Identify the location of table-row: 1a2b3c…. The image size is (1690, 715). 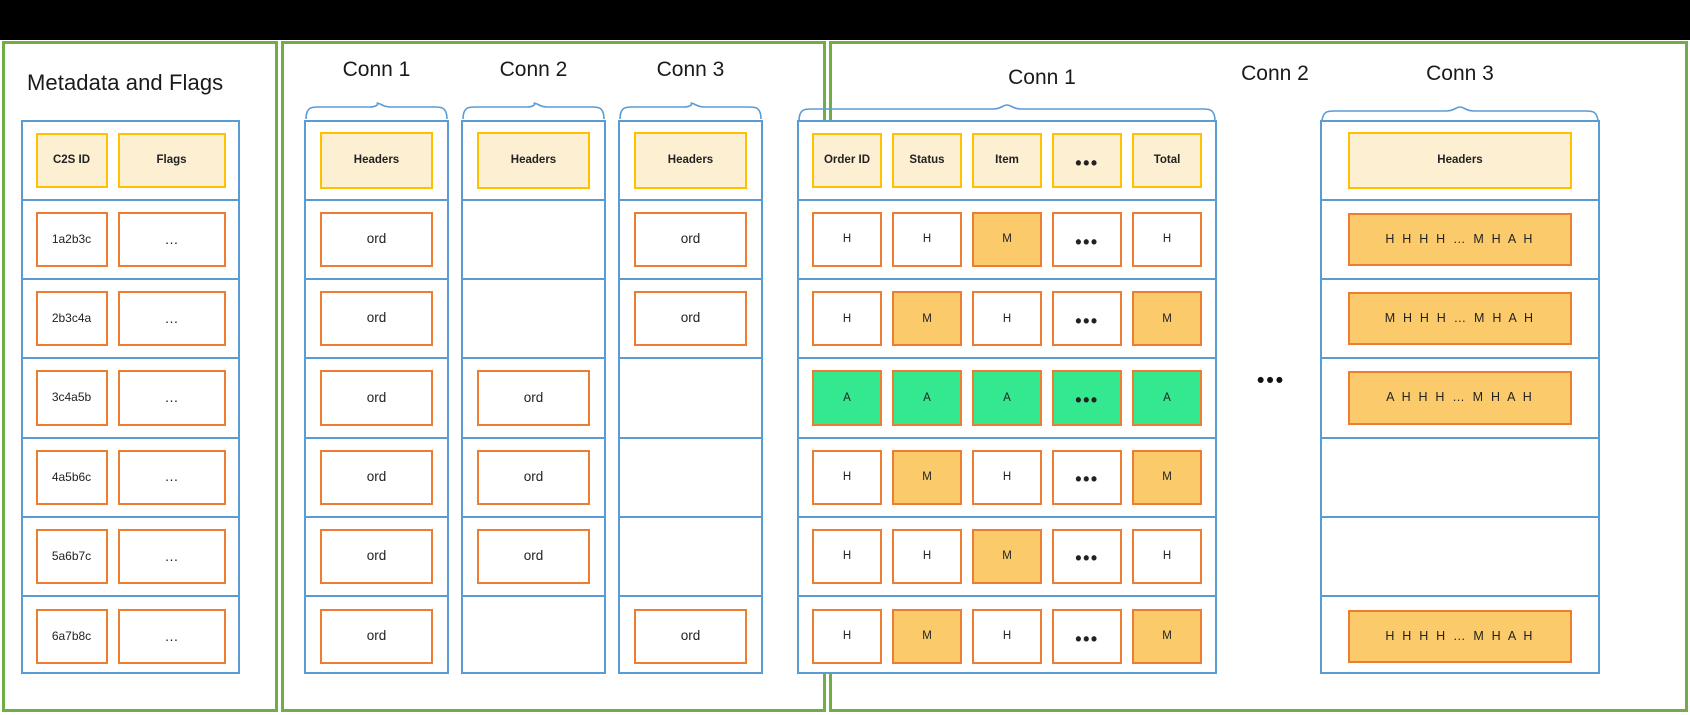
(130, 241).